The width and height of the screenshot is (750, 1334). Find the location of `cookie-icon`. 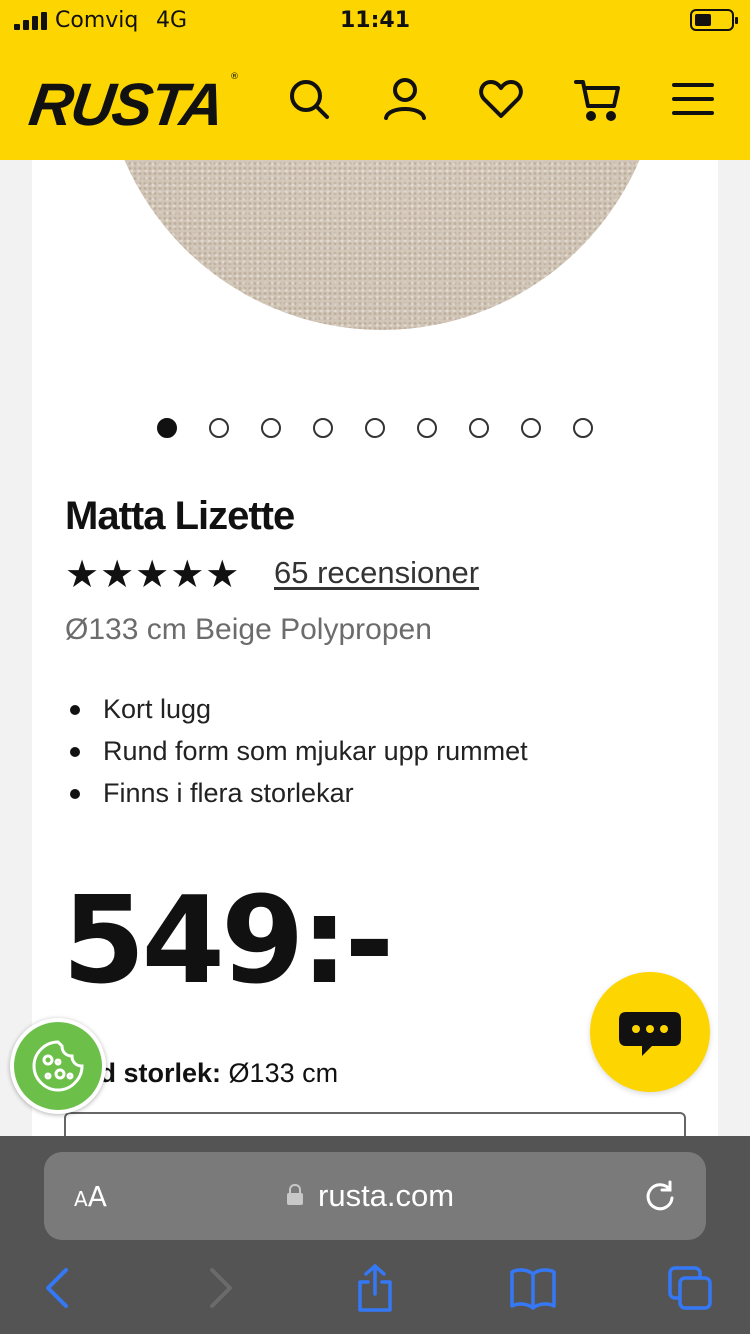

cookie-icon is located at coordinates (58, 1066).